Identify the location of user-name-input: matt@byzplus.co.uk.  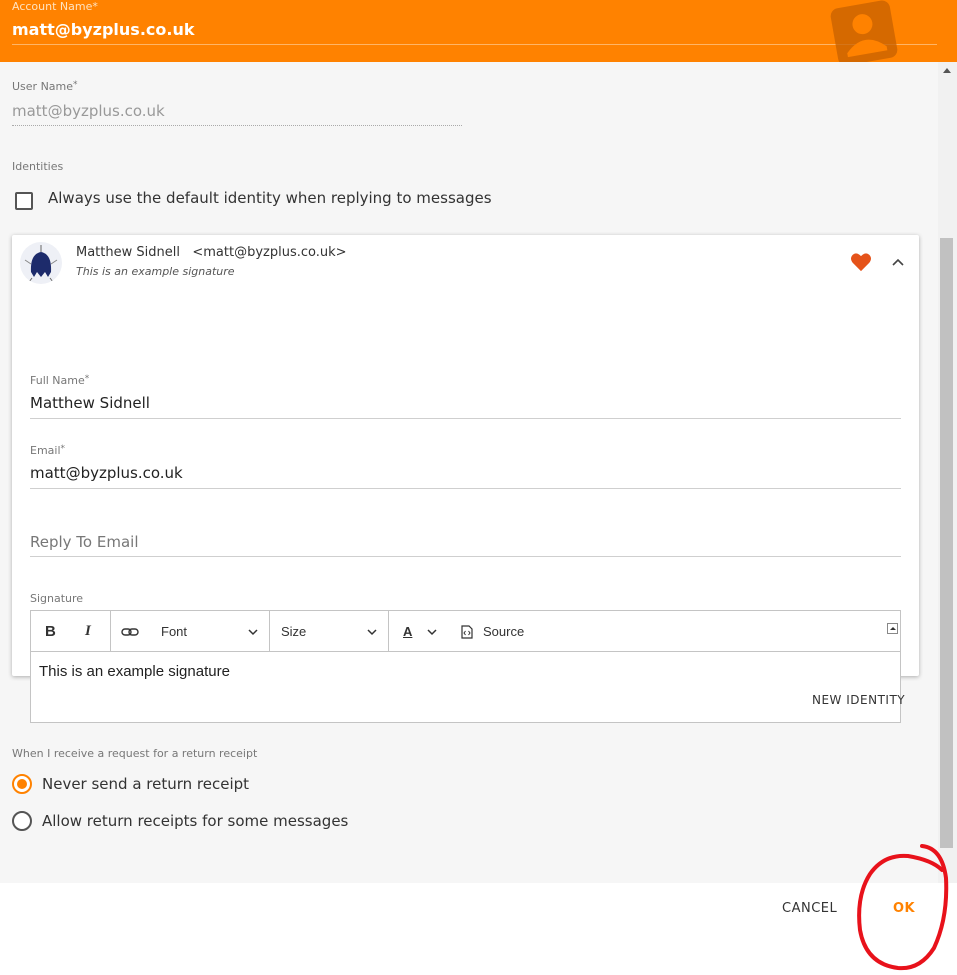
(88, 111).